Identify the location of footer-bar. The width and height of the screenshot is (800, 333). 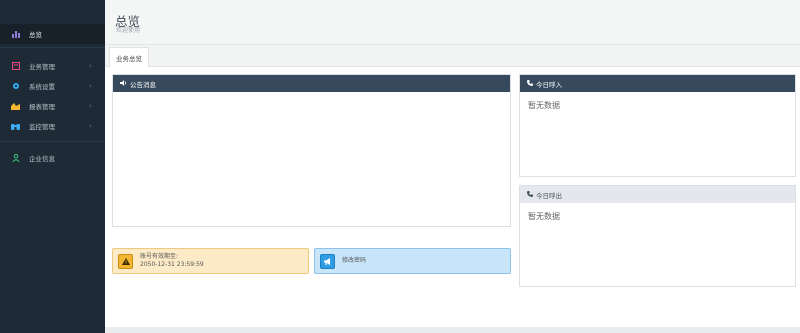
(452, 330).